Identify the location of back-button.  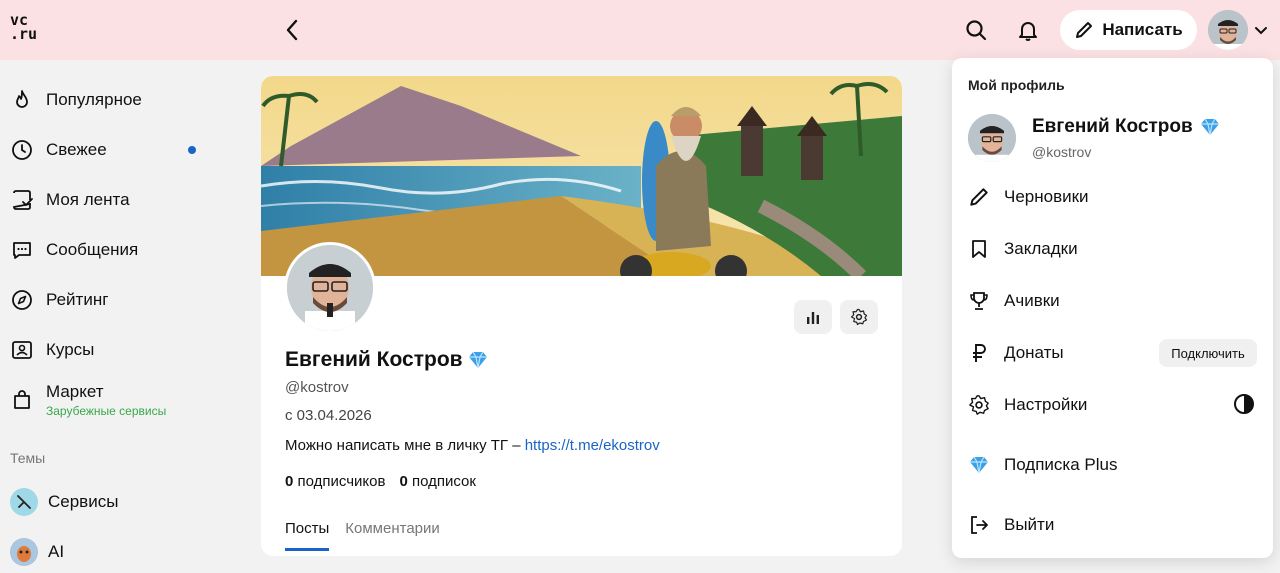
(292, 30).